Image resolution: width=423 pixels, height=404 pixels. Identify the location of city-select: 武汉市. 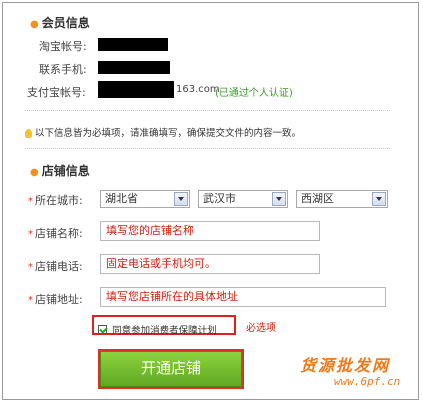
(243, 199).